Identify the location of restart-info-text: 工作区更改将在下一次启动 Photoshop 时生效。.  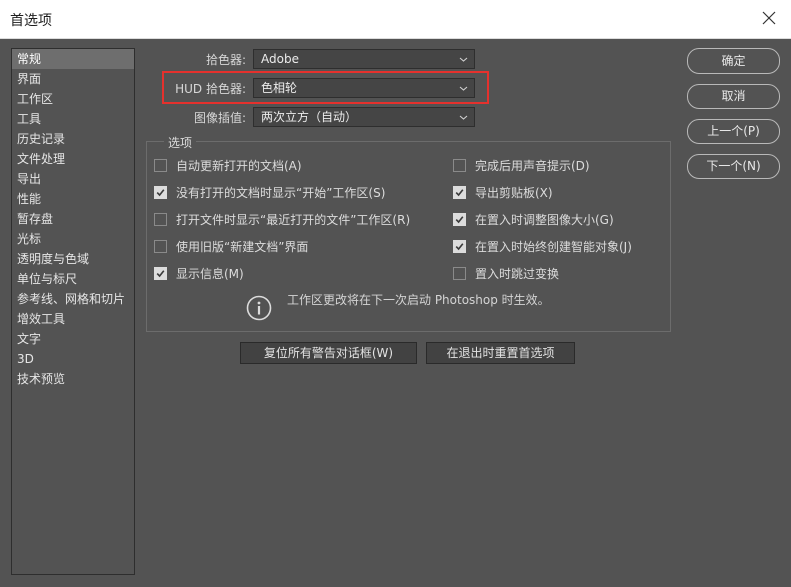
(418, 300).